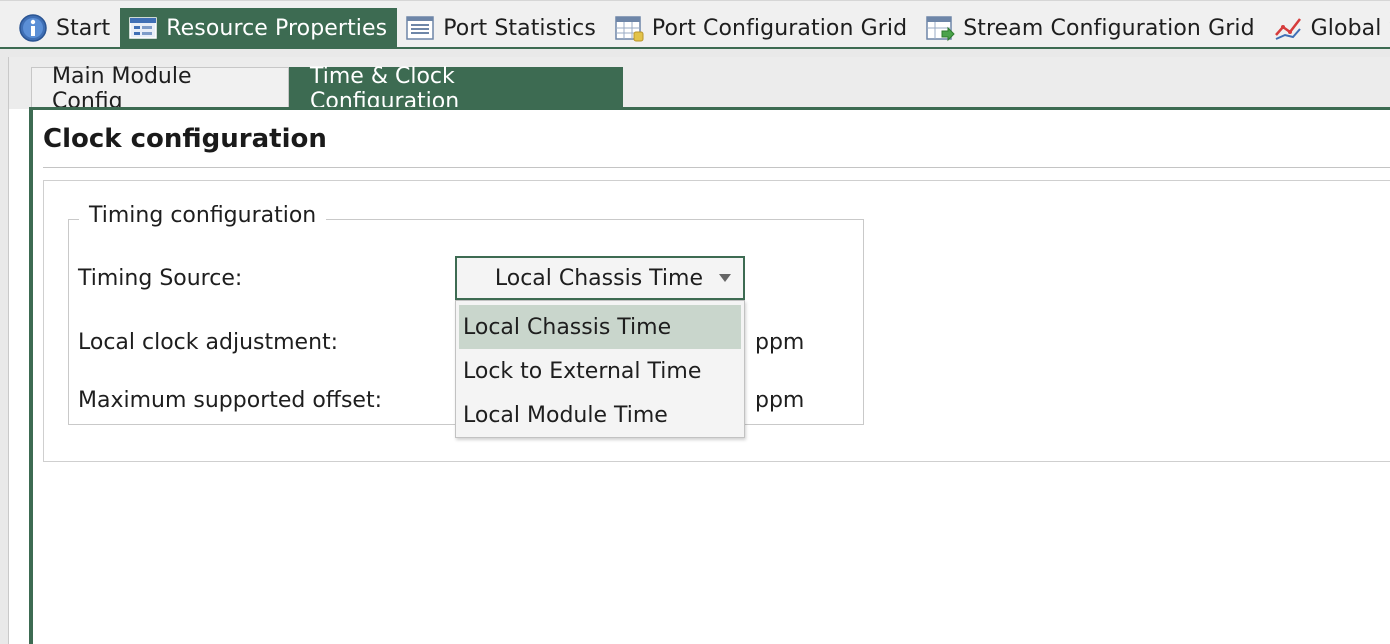  What do you see at coordinates (83, 28) in the screenshot?
I see `tab-start-label: Start` at bounding box center [83, 28].